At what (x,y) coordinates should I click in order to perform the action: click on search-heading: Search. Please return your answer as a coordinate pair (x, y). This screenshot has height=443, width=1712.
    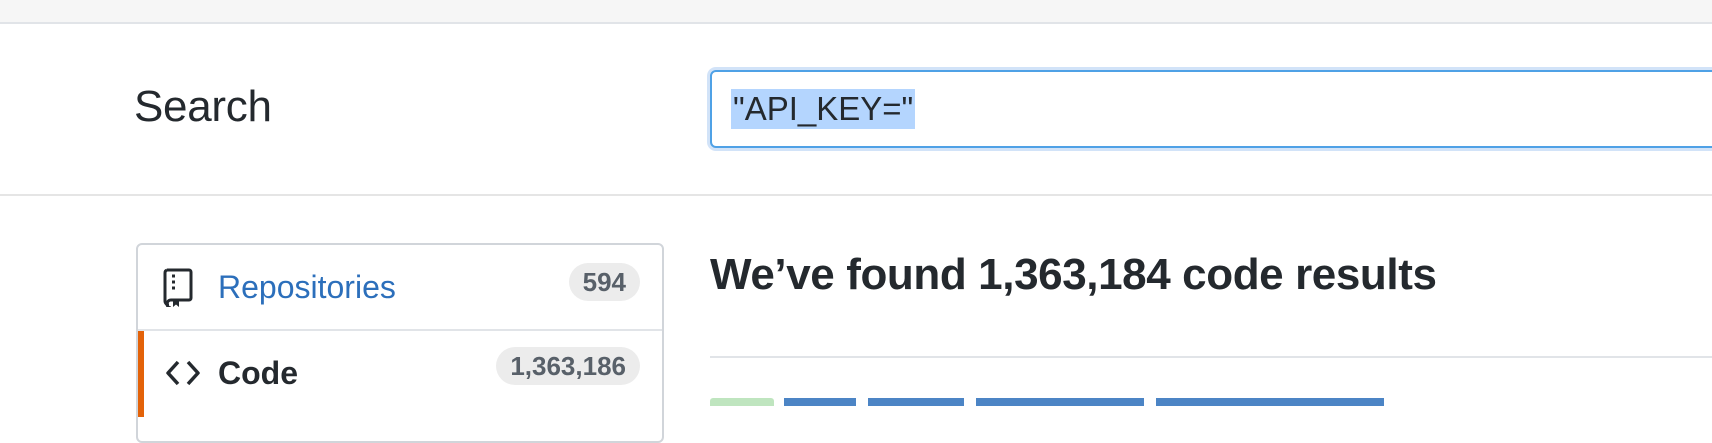
    Looking at the image, I should click on (203, 106).